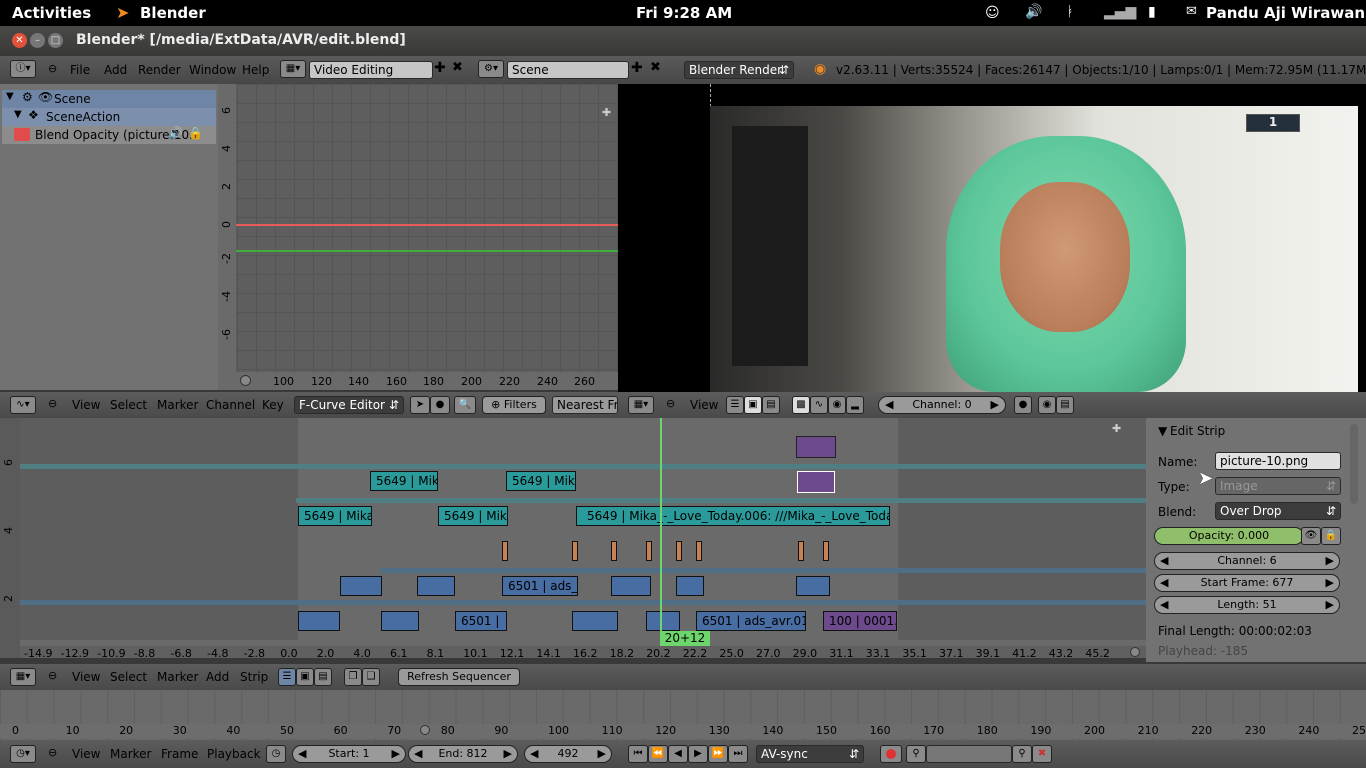  Describe the element at coordinates (463, 754) in the screenshot. I see `end-frame-input: ◀ End: 812 ▶` at that location.